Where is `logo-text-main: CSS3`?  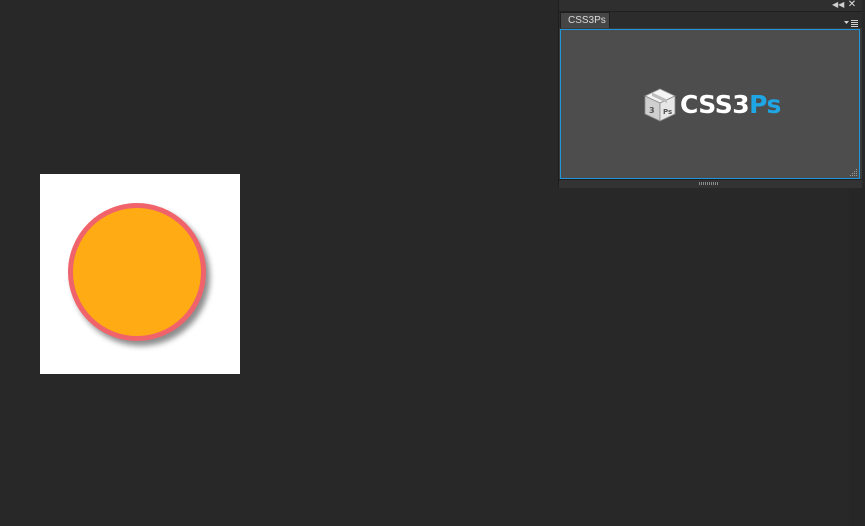 logo-text-main: CSS3 is located at coordinates (715, 104).